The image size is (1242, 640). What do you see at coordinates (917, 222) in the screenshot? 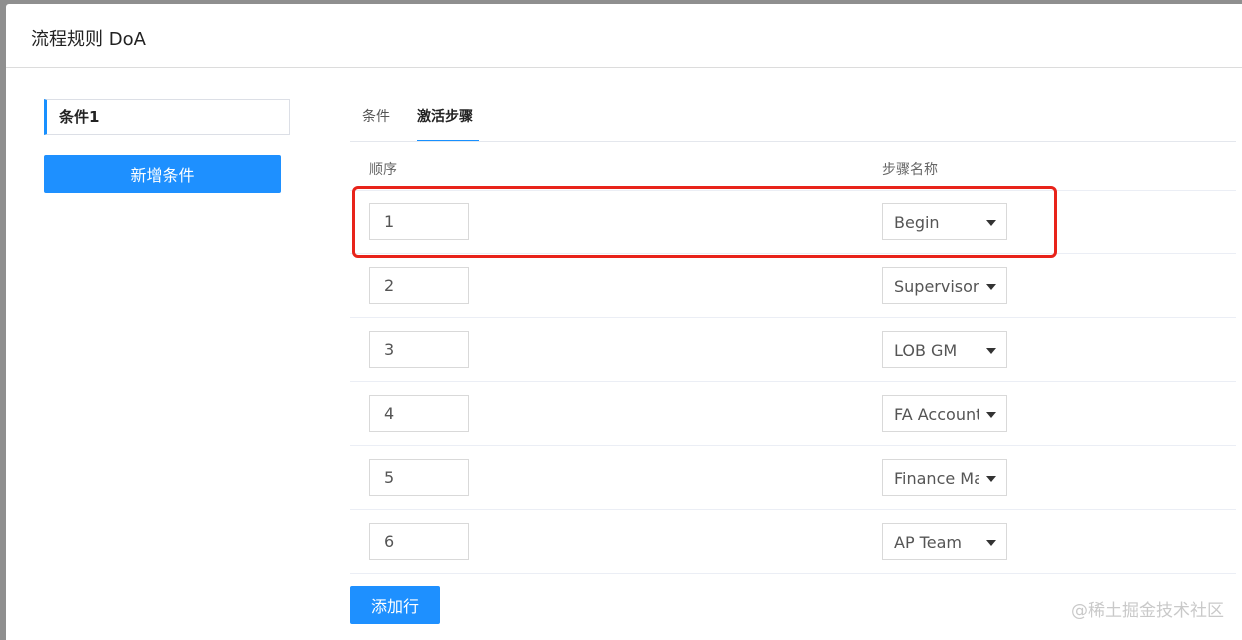
I see `step-select-value: Begin` at bounding box center [917, 222].